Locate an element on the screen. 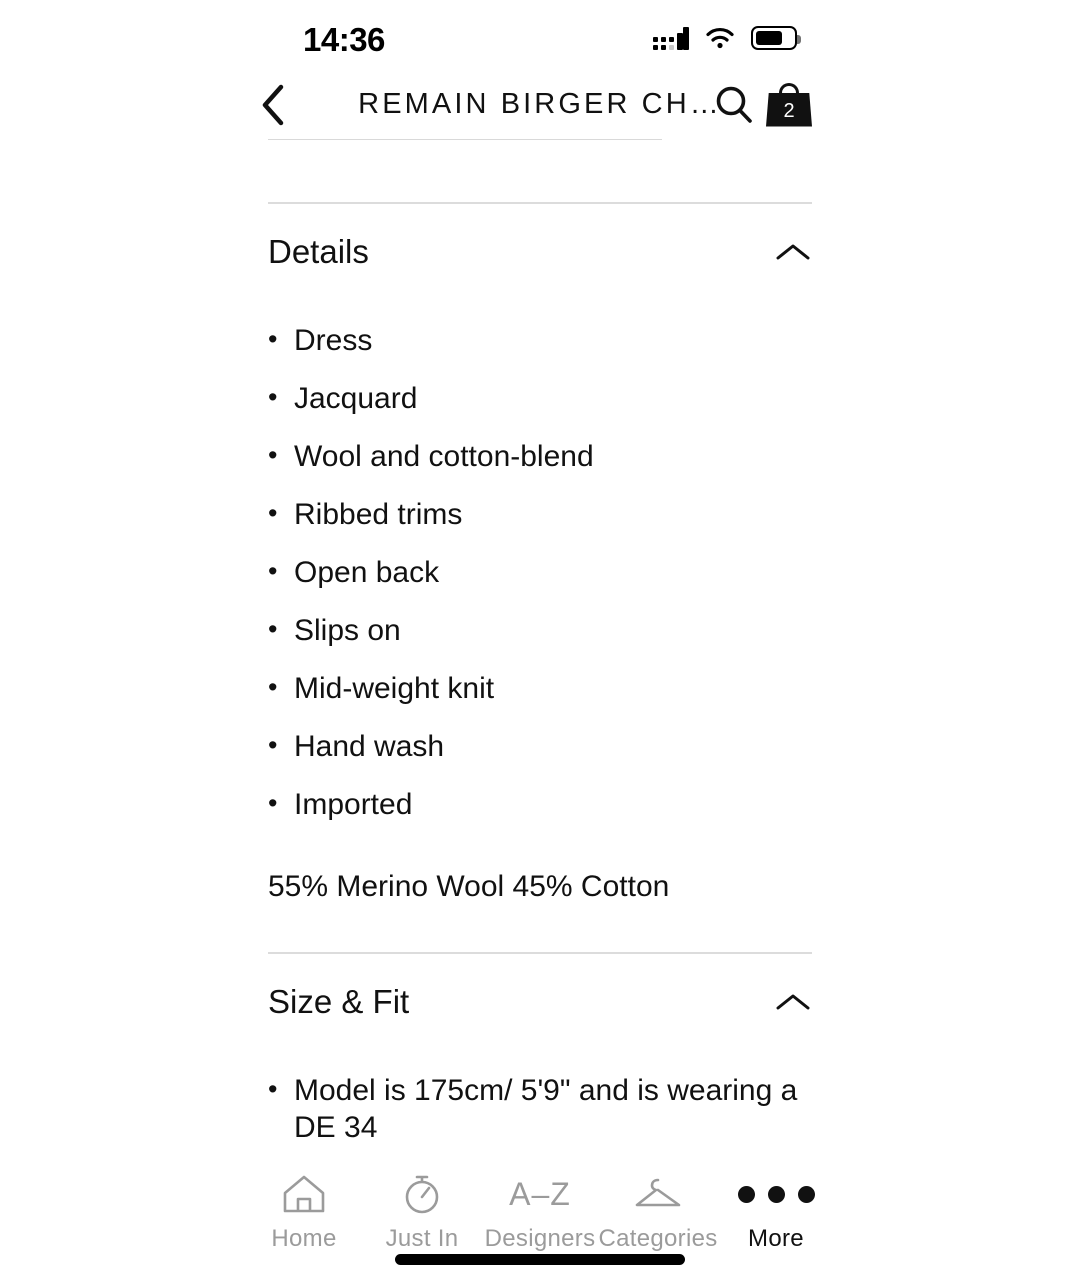 This screenshot has width=1080, height=1280. details-title: Details is located at coordinates (318, 251).